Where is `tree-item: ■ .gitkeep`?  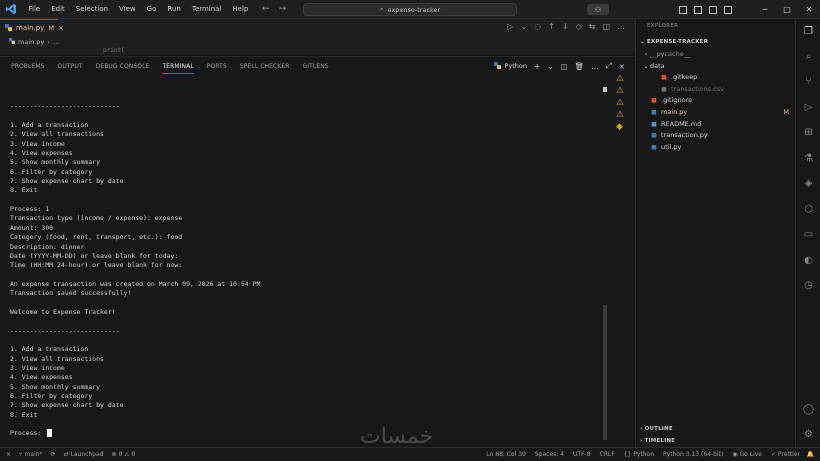
tree-item: ■ .gitkeep is located at coordinates (716, 77).